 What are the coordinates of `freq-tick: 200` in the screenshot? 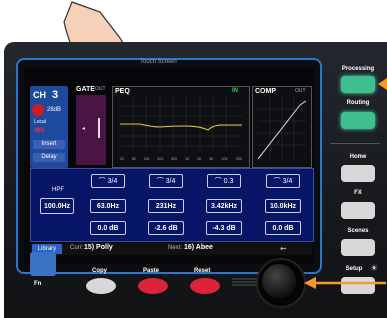 It's located at (160, 159).